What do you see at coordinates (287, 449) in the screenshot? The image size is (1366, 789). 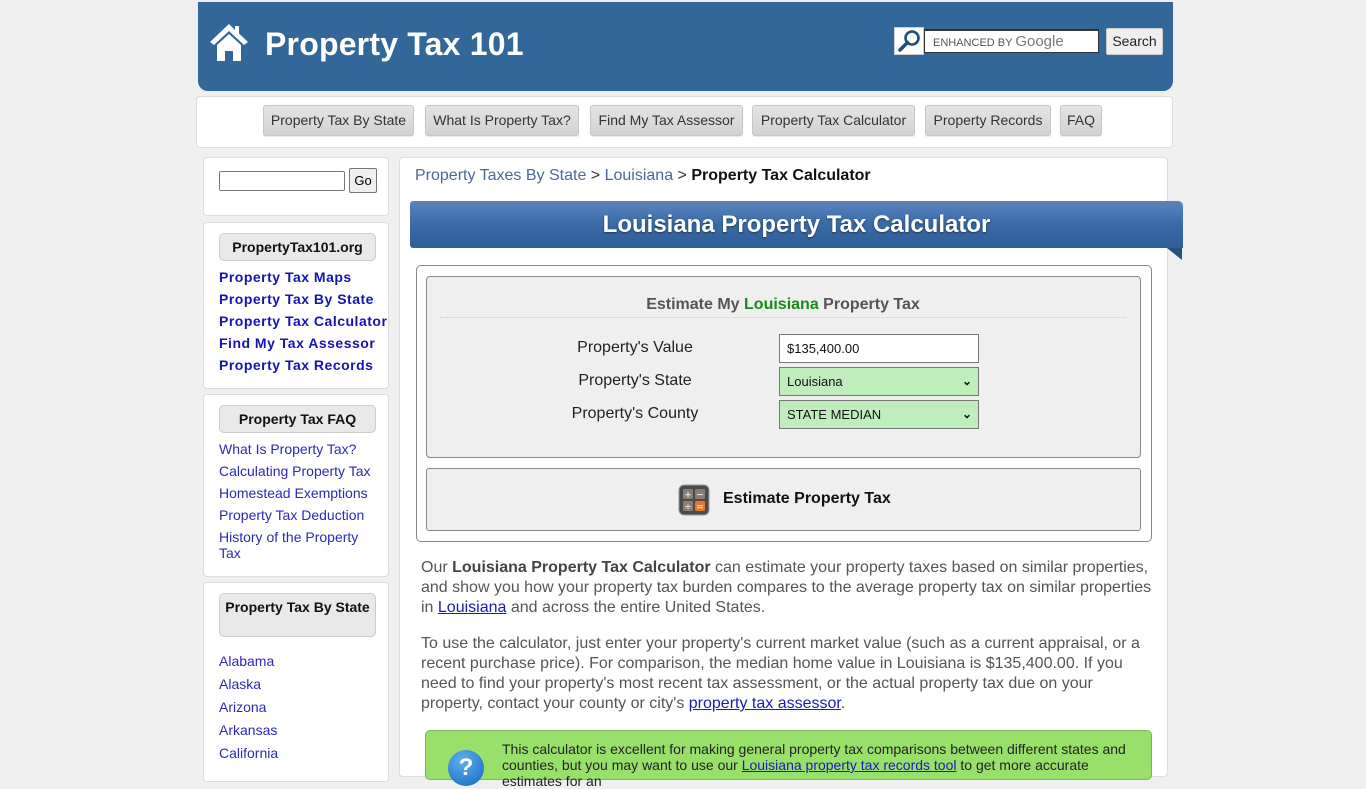 I see `sidebar-link-what-is-property-tax: What Is Property Tax?` at bounding box center [287, 449].